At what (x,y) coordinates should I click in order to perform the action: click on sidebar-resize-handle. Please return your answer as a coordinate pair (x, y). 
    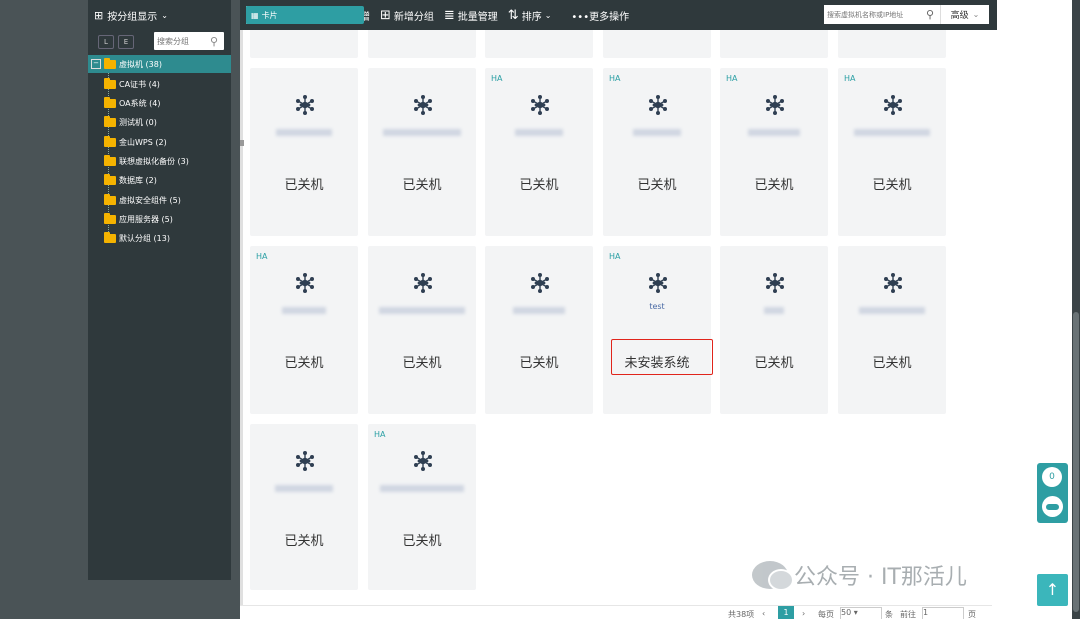
    Looking at the image, I should click on (242, 143).